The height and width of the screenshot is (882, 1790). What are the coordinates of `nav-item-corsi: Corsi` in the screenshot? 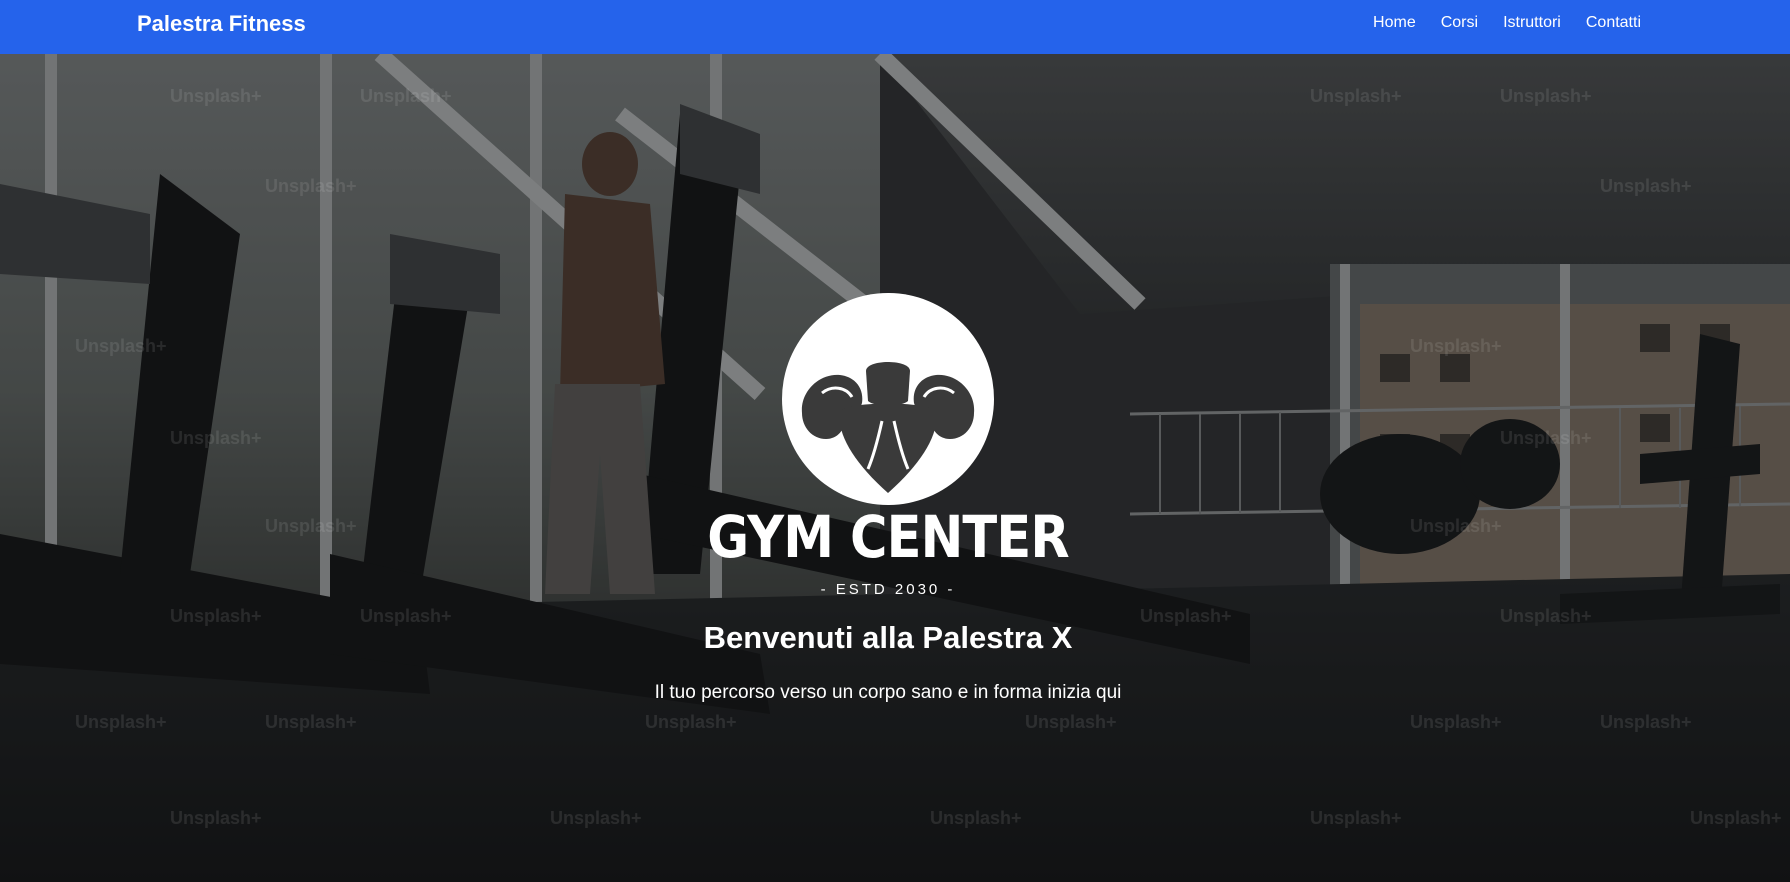 It's located at (1459, 23).